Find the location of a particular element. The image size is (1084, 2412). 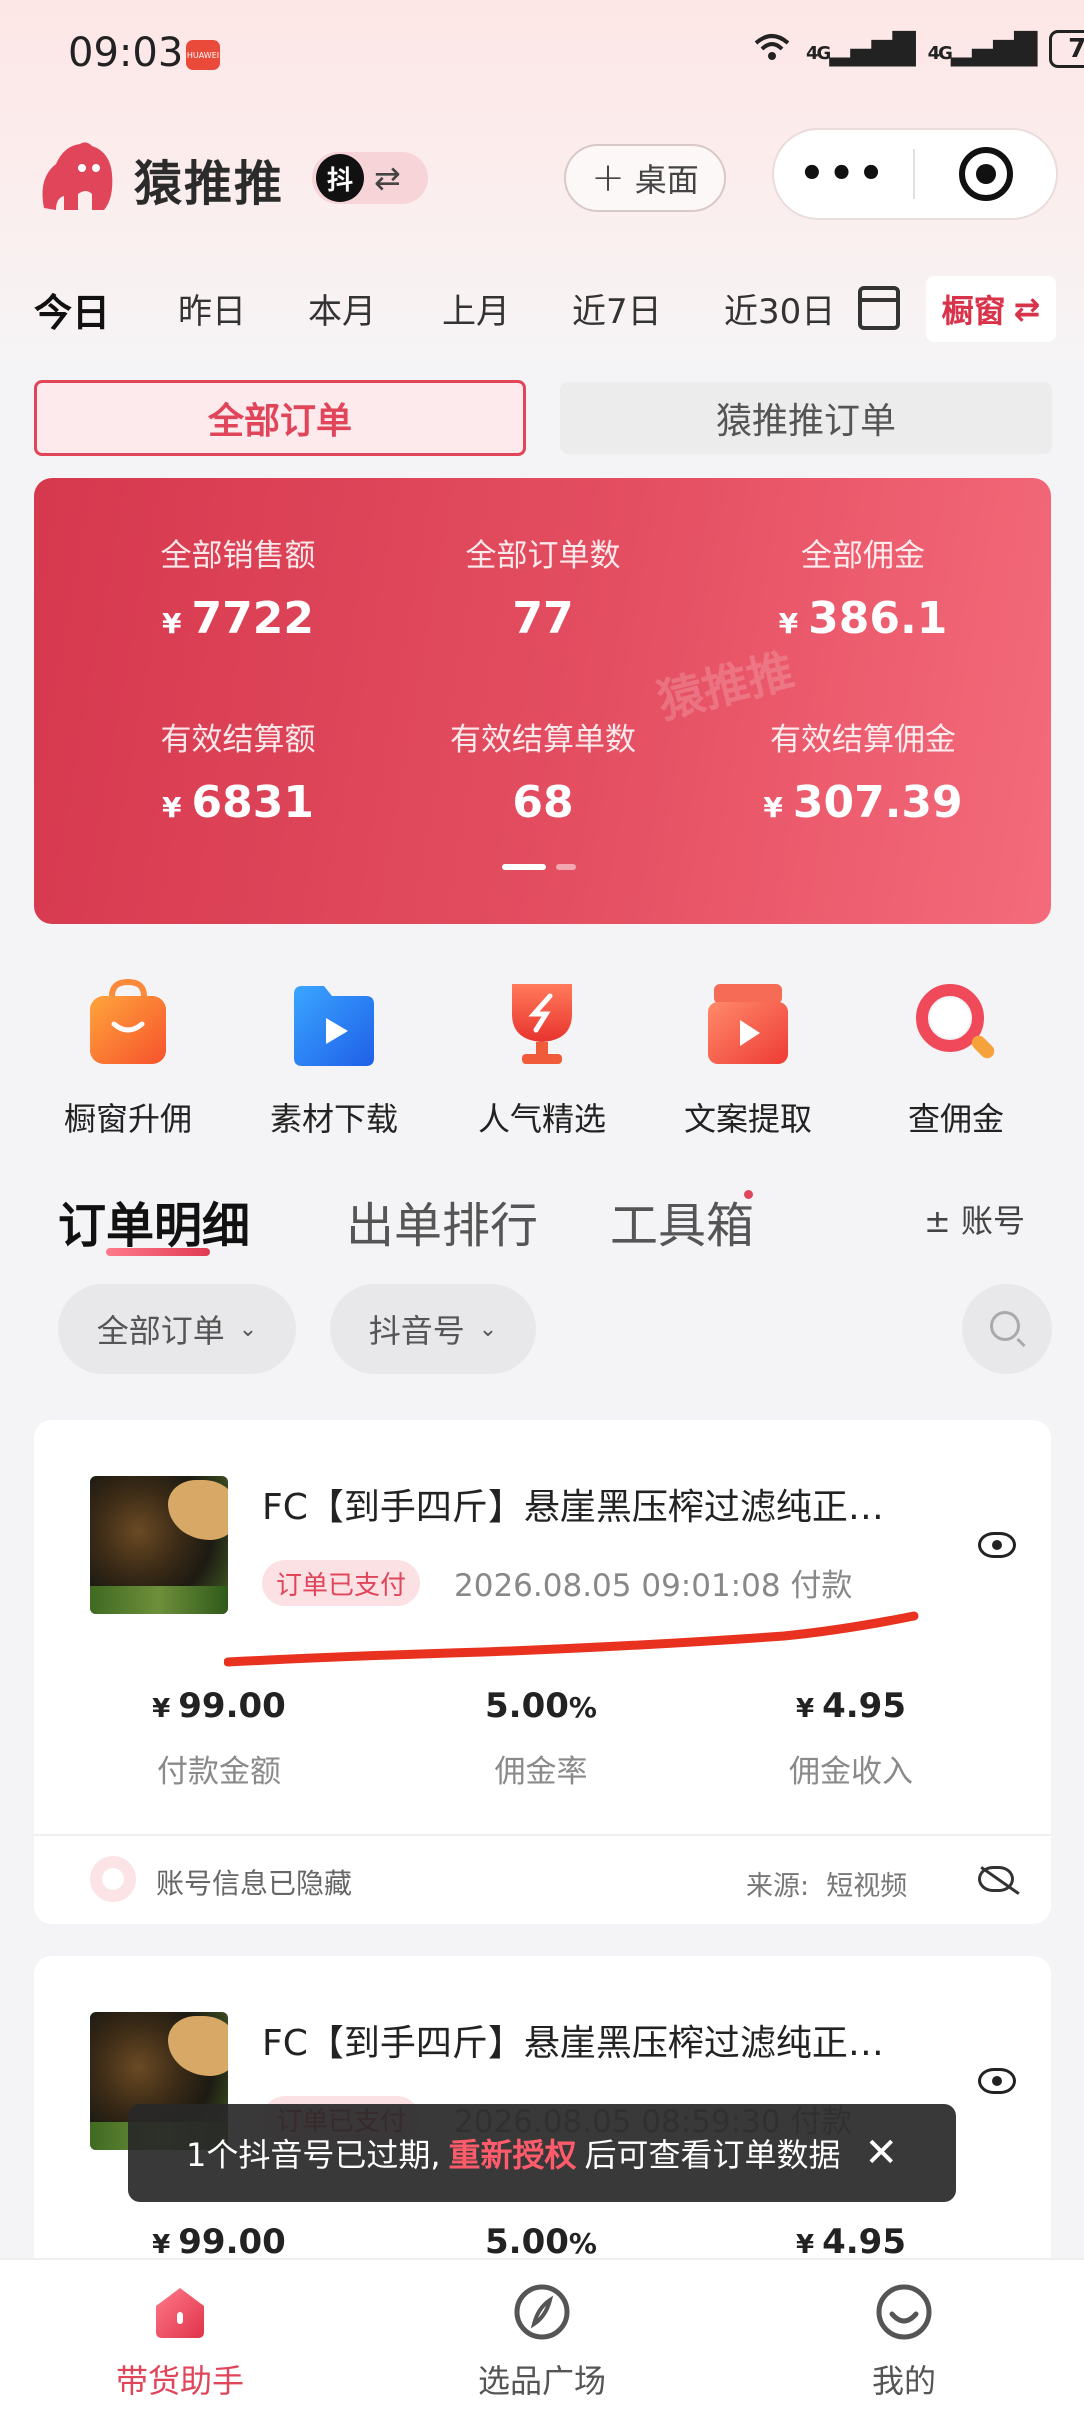

eye-slash-icon is located at coordinates (996, 1879).